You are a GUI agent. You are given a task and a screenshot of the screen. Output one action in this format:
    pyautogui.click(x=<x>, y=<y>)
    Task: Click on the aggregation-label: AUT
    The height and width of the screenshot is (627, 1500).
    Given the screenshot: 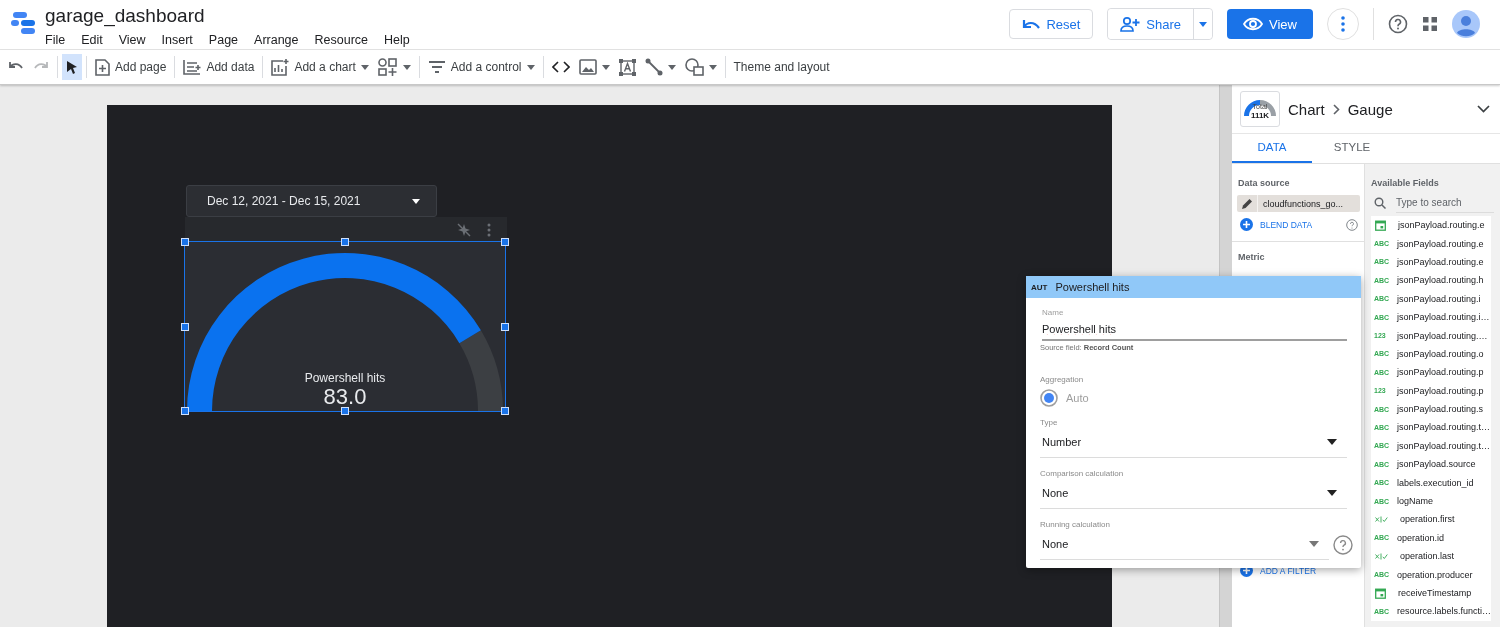 What is the action you would take?
    pyautogui.click(x=1039, y=287)
    